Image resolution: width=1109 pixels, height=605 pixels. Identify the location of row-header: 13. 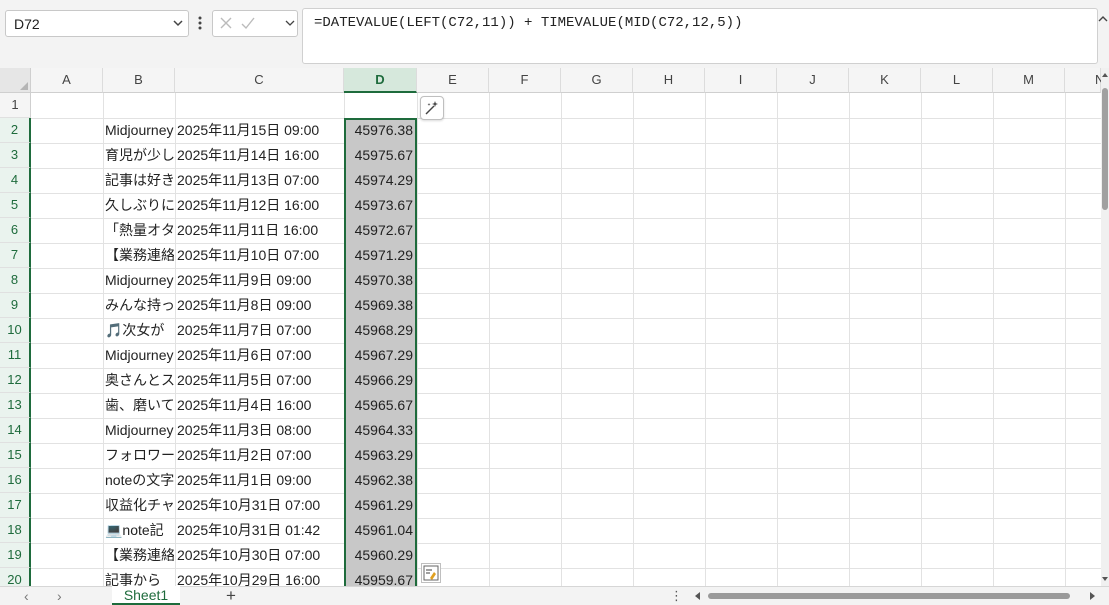
(15, 405).